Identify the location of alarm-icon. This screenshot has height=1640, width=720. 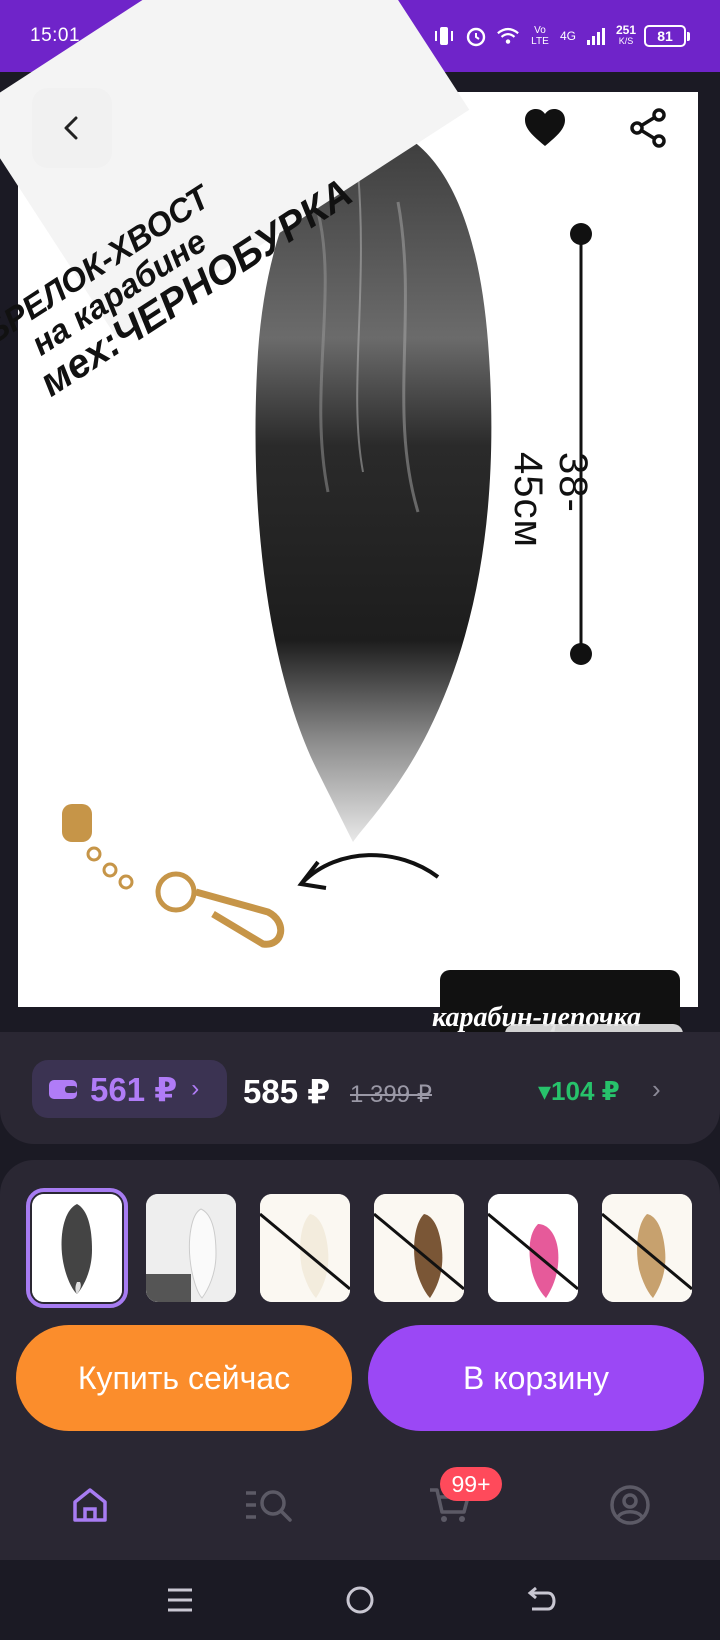
(476, 36).